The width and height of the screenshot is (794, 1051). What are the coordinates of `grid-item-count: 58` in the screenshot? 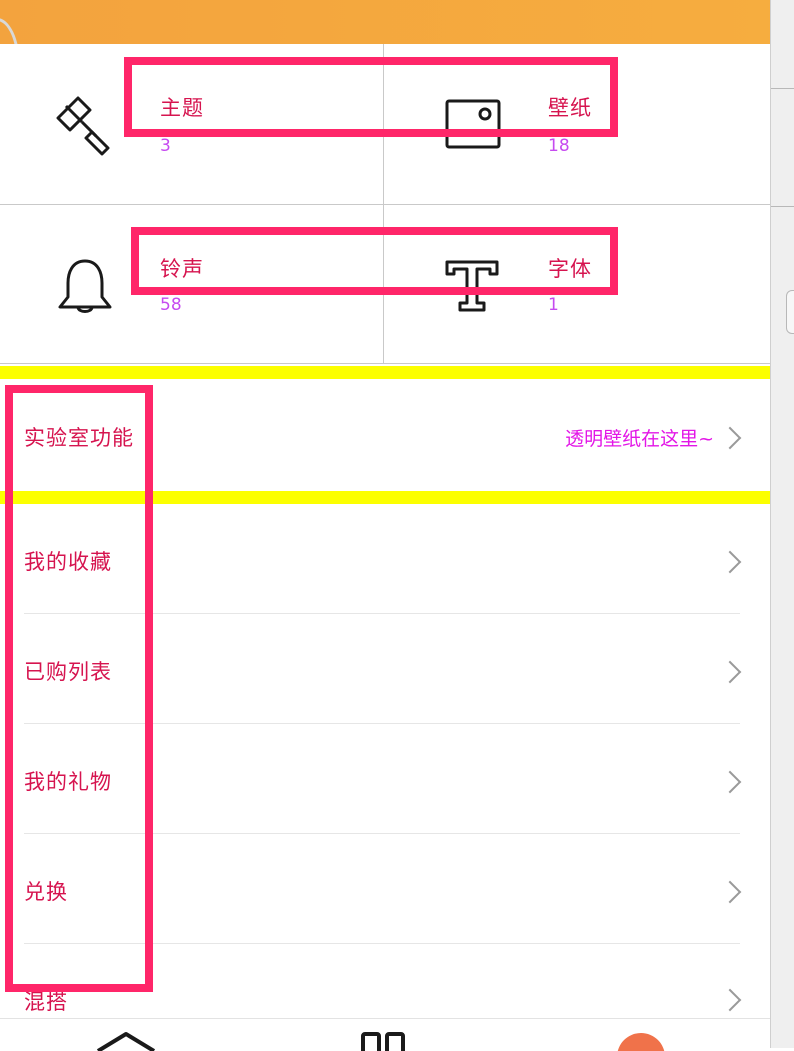 It's located at (171, 305).